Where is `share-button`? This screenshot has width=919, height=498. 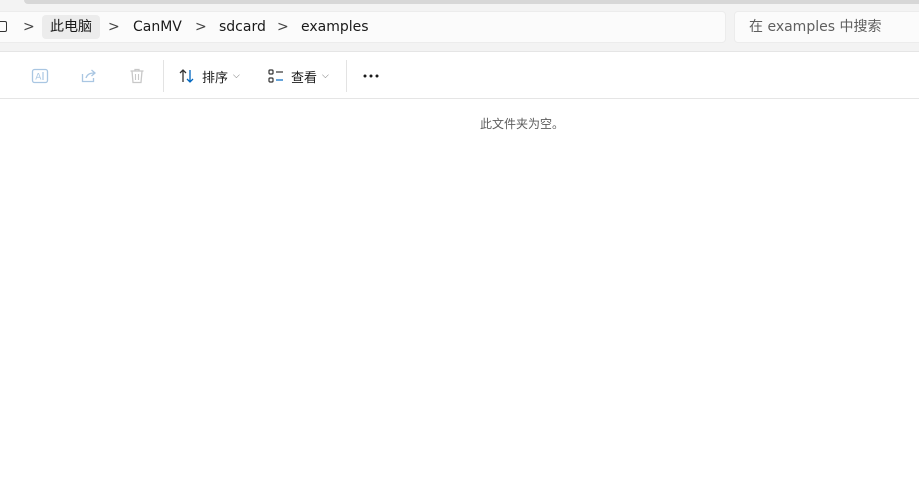 share-button is located at coordinates (89, 76).